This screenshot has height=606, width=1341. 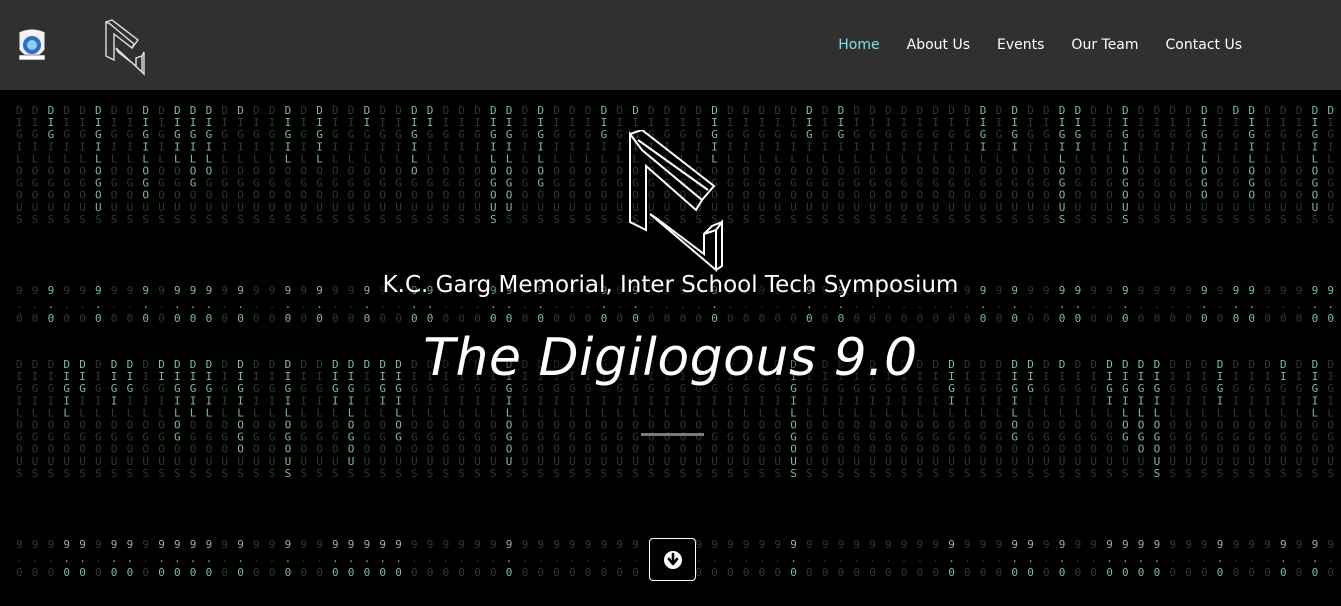 What do you see at coordinates (1204, 45) in the screenshot?
I see `nav-contact-us: Contact Us` at bounding box center [1204, 45].